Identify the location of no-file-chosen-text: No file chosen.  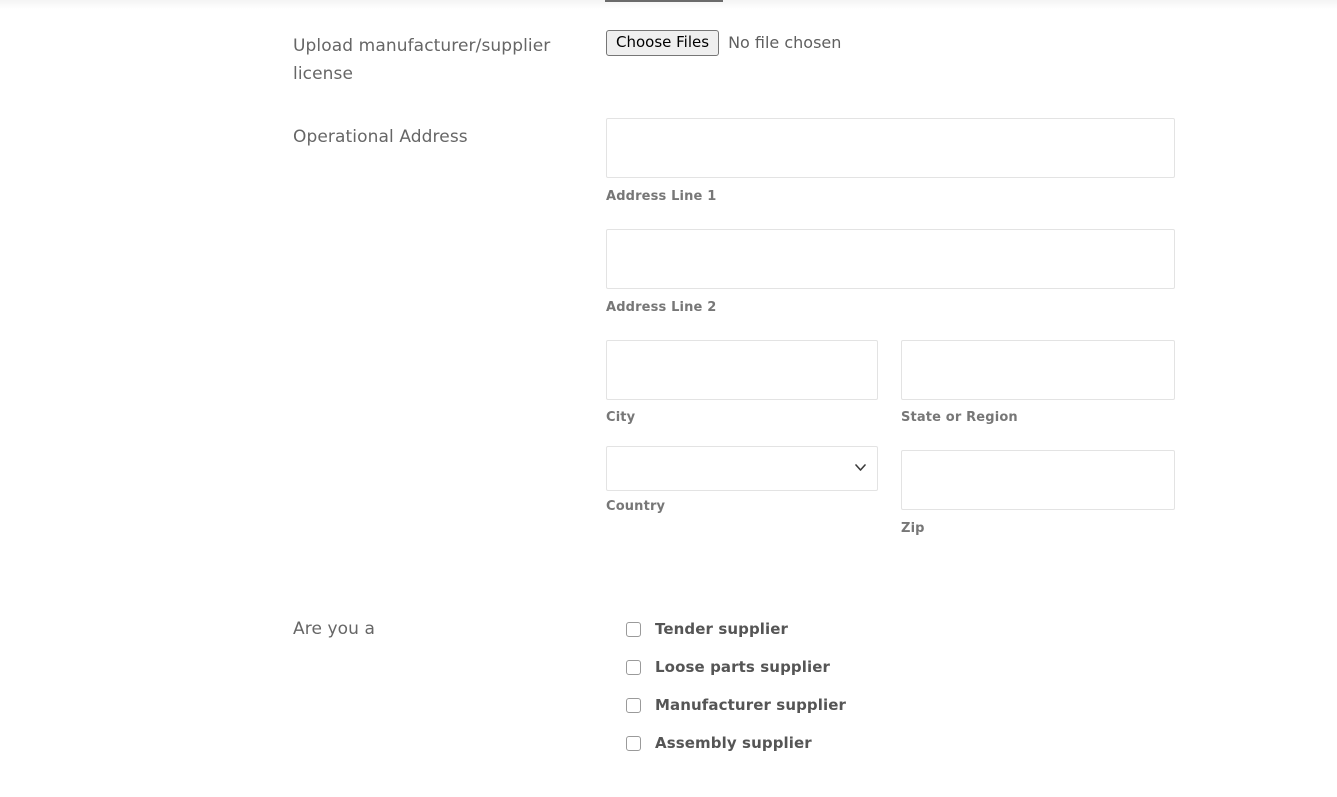
(785, 42).